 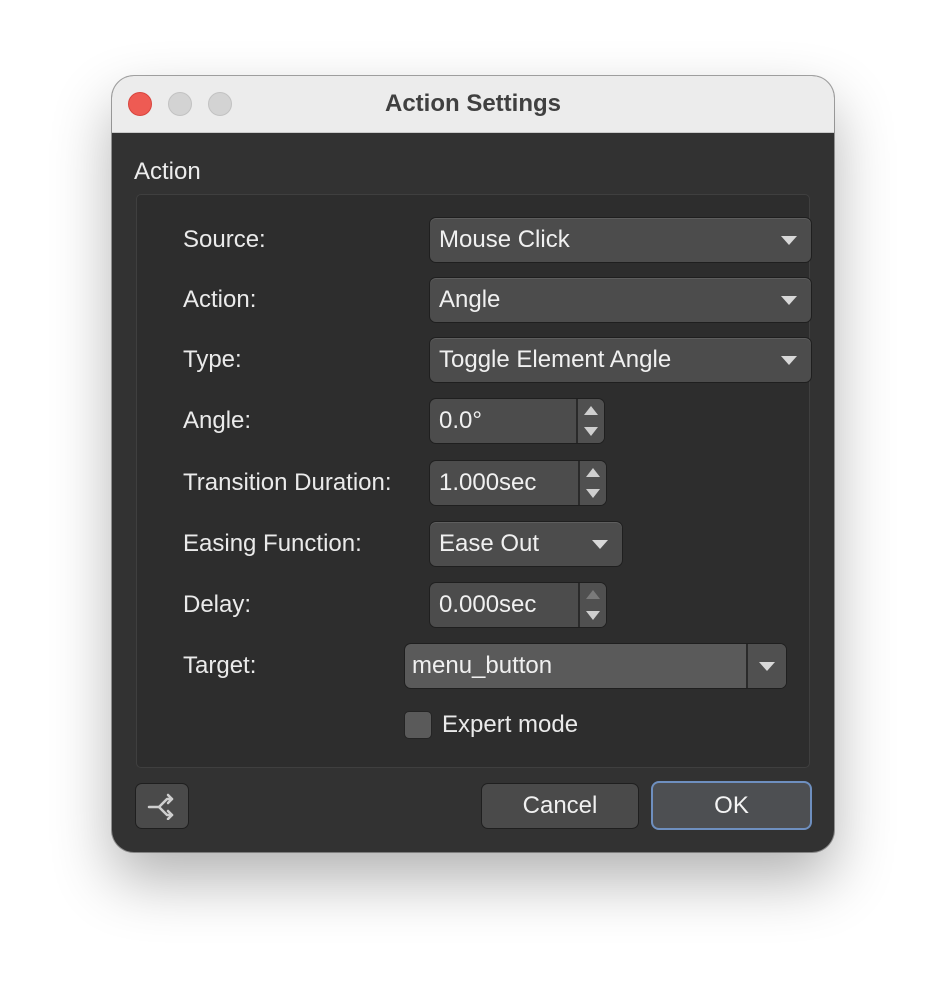 I want to click on expert-mode-label: Expert mode, so click(x=510, y=725).